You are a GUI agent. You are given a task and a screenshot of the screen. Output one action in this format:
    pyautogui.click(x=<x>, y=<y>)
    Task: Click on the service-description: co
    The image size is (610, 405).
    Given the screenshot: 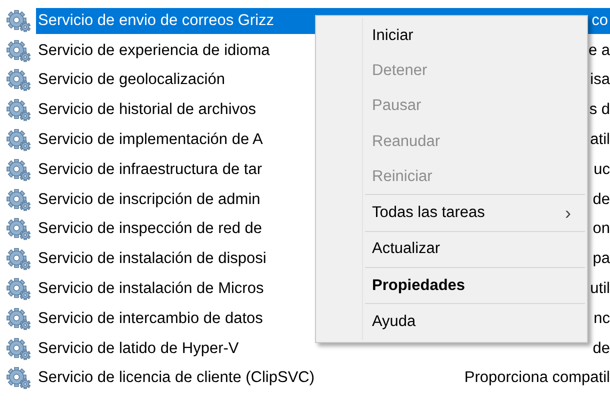 What is the action you would take?
    pyautogui.click(x=600, y=20)
    